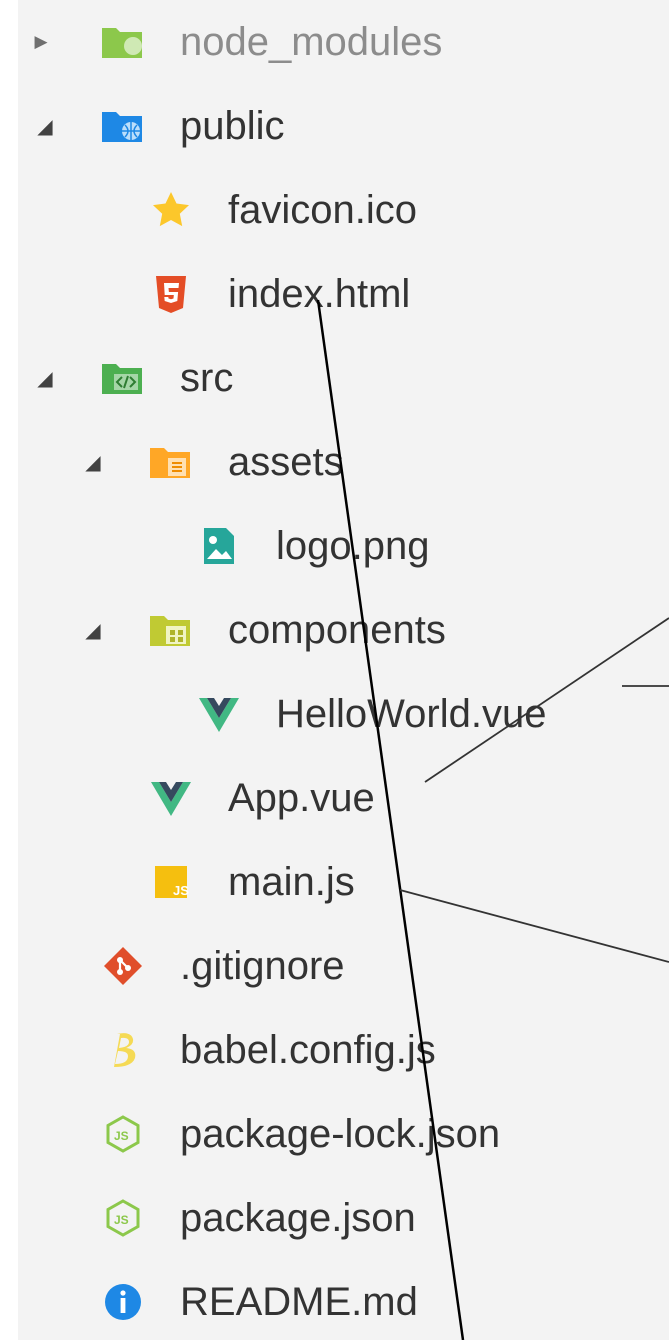 The height and width of the screenshot is (1344, 669). I want to click on tree-item-readme: README.md, so click(343, 1302).